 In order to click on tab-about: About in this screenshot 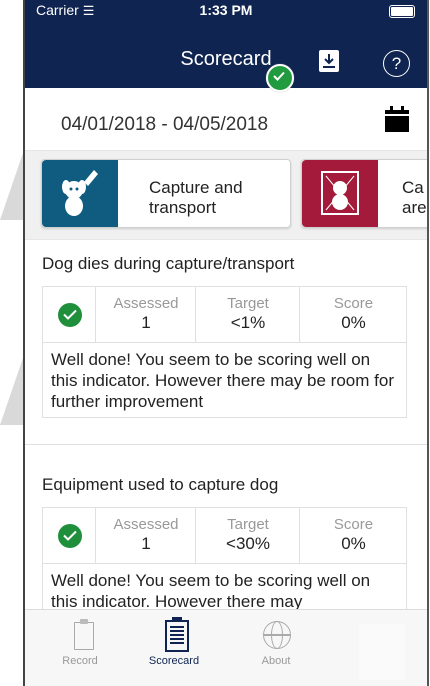, I will do `click(276, 642)`.